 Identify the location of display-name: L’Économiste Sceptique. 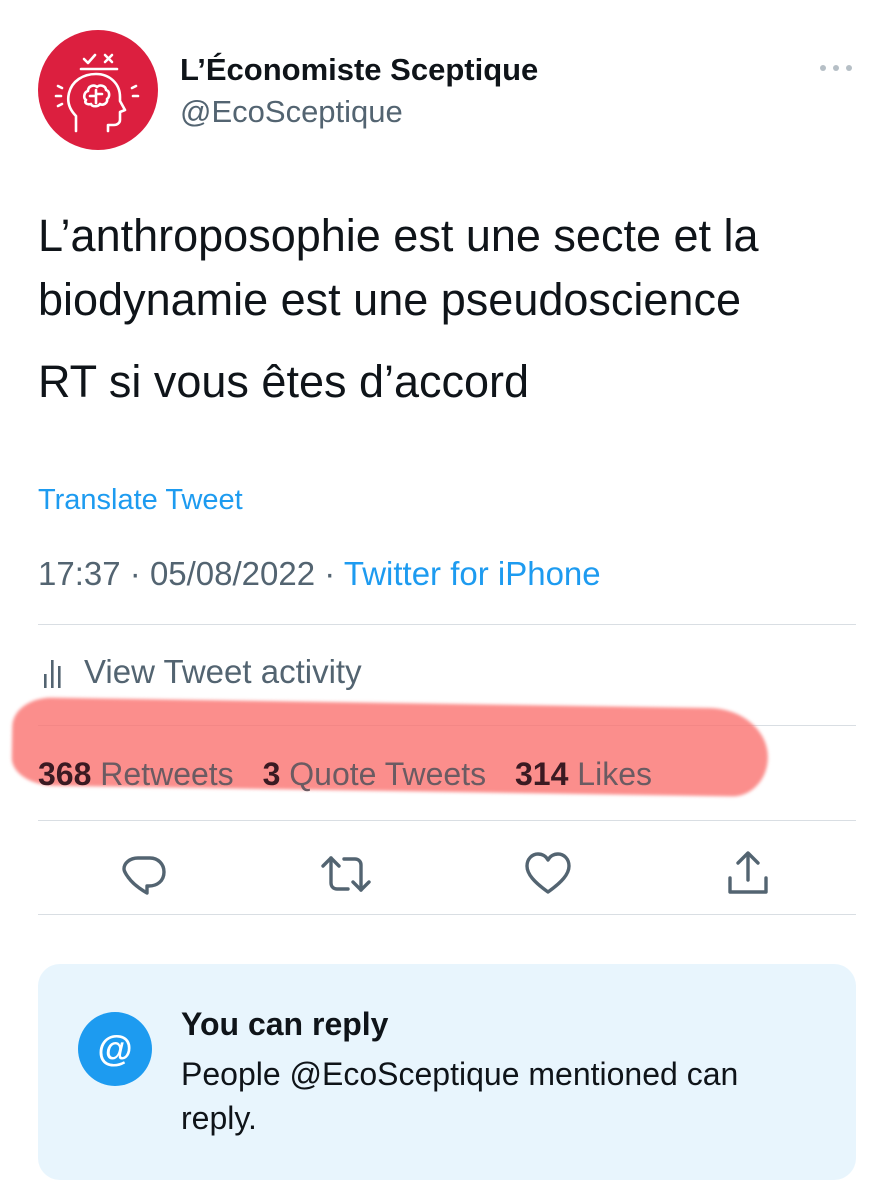
(359, 70).